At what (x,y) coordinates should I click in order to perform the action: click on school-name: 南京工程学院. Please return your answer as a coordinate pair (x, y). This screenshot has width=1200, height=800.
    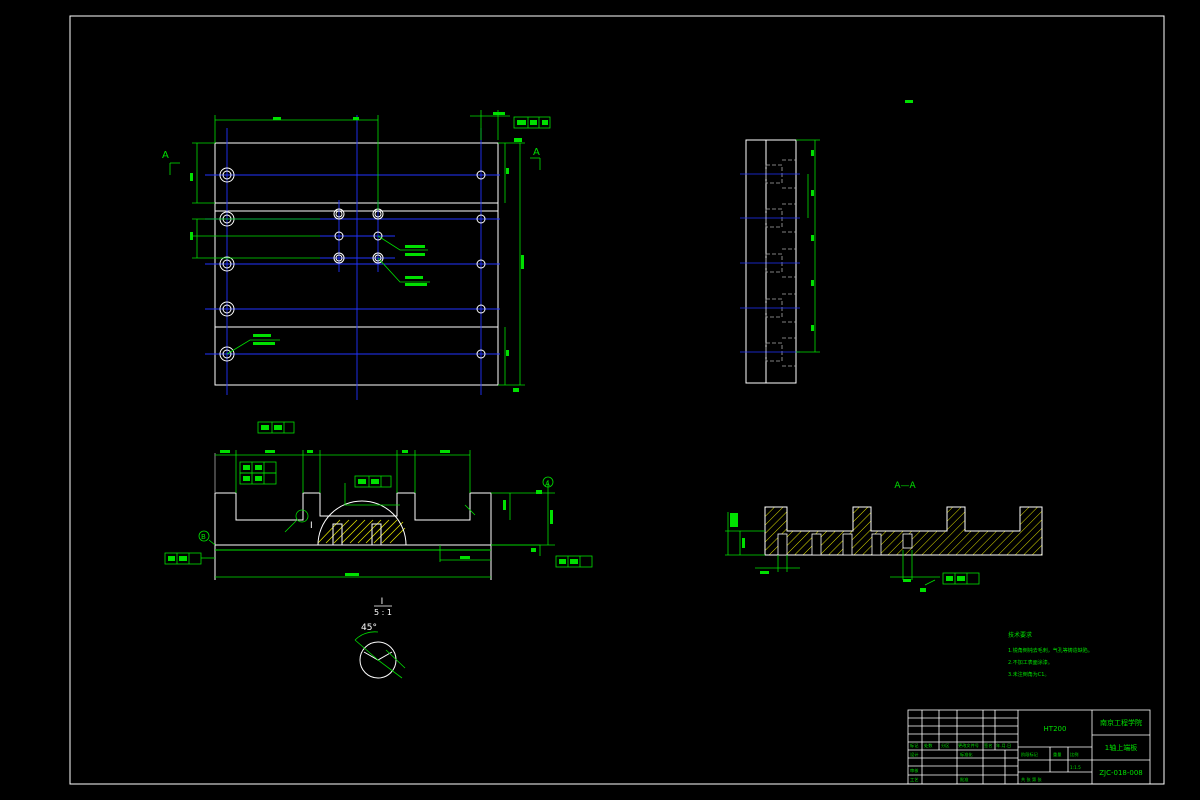
    Looking at the image, I should click on (1121, 722).